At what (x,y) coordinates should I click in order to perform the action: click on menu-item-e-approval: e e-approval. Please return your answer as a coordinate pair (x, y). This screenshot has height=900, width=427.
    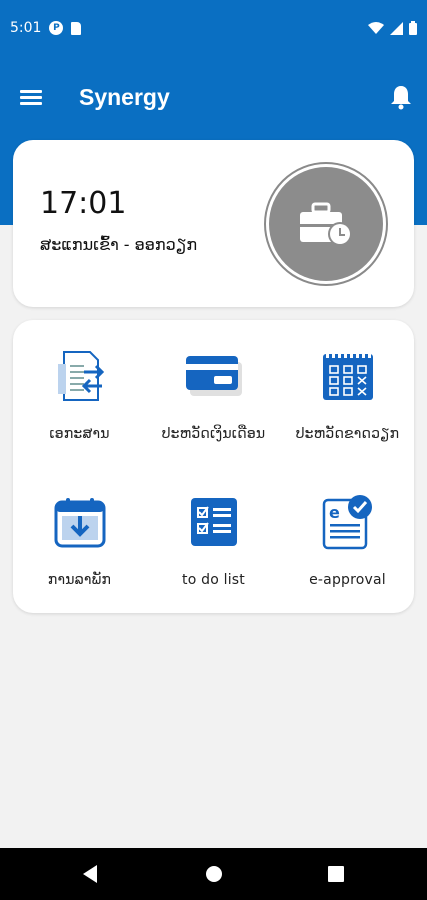
    Looking at the image, I should click on (347, 536).